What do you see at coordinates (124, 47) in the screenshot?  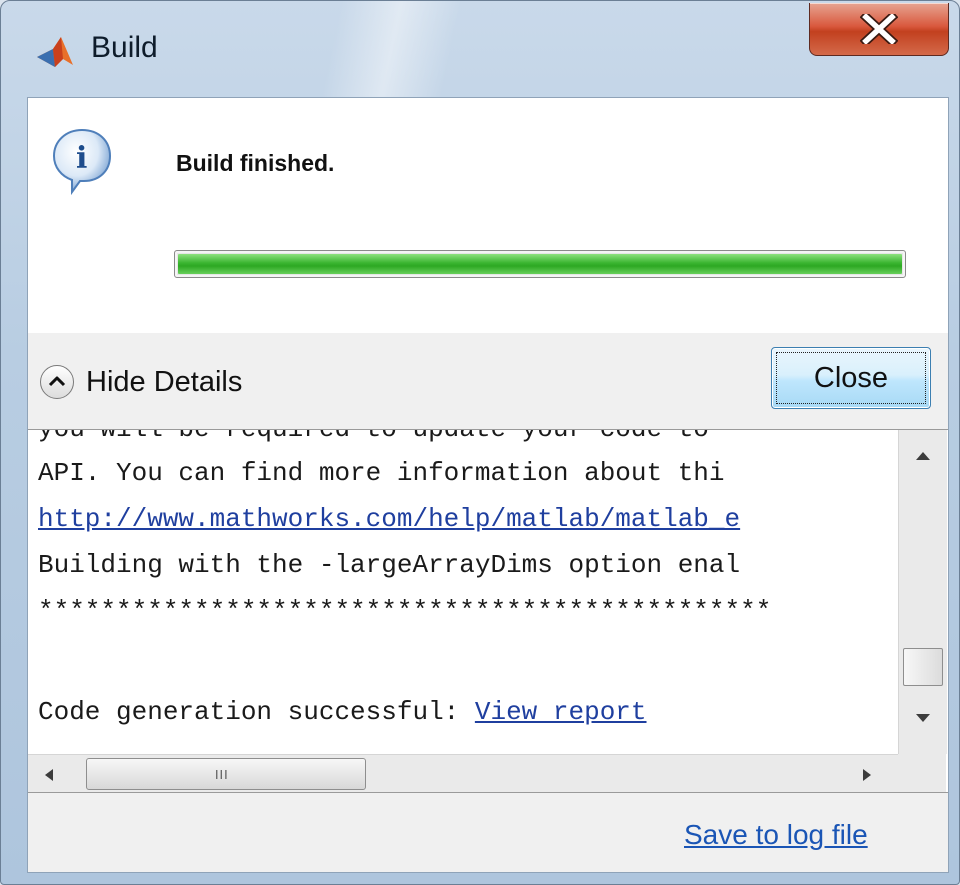 I see `window-title: Build` at bounding box center [124, 47].